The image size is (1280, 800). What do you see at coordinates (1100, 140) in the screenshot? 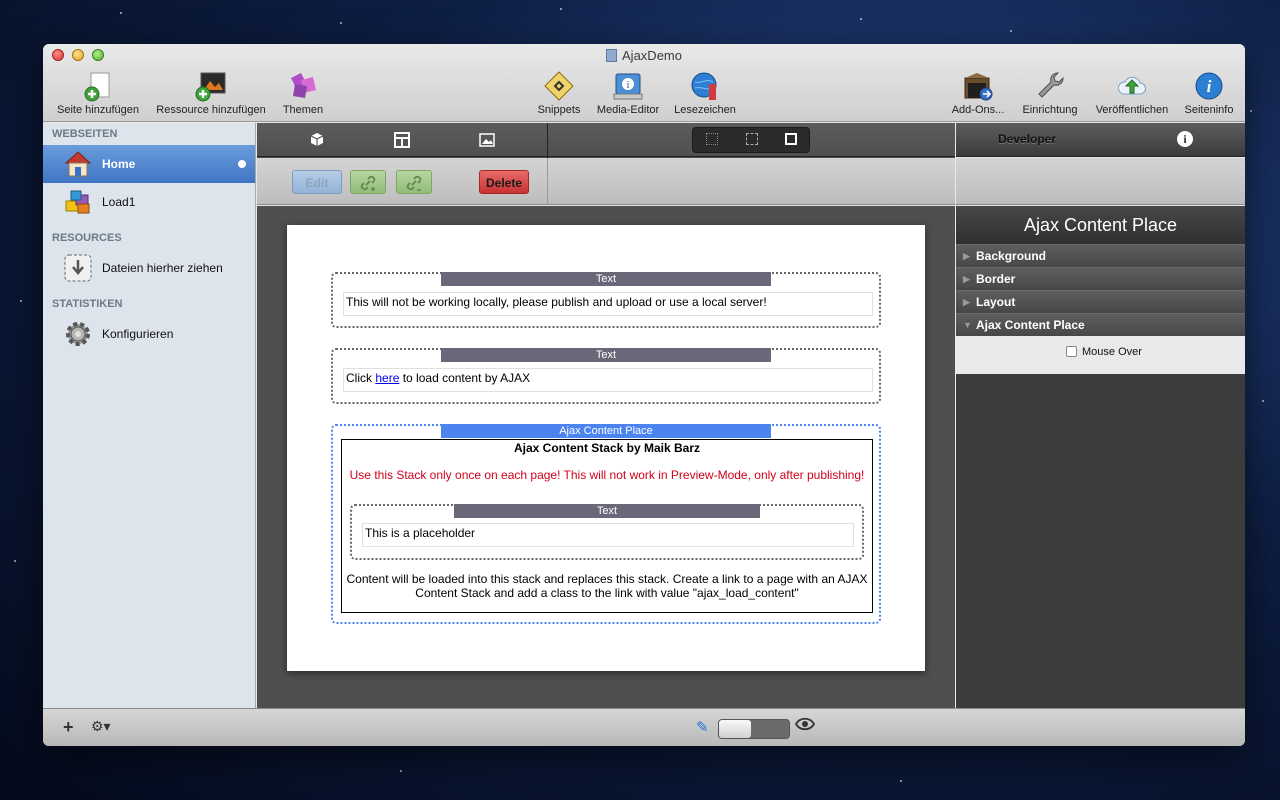
I see `inspector-header: Developer i` at bounding box center [1100, 140].